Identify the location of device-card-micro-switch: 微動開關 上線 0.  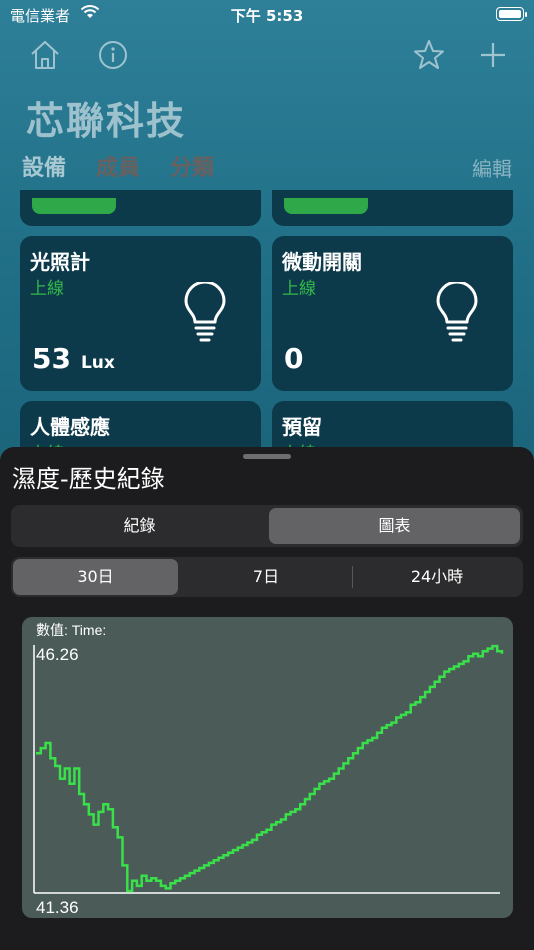
(392, 313).